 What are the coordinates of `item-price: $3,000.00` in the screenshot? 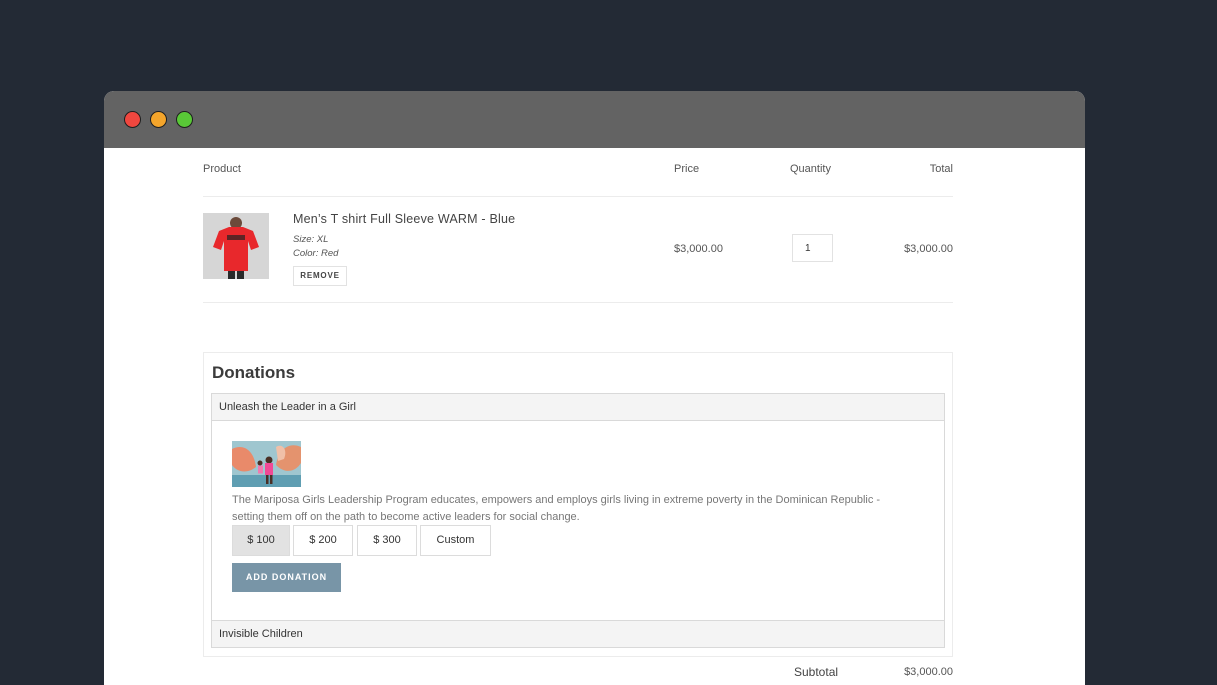 It's located at (698, 249).